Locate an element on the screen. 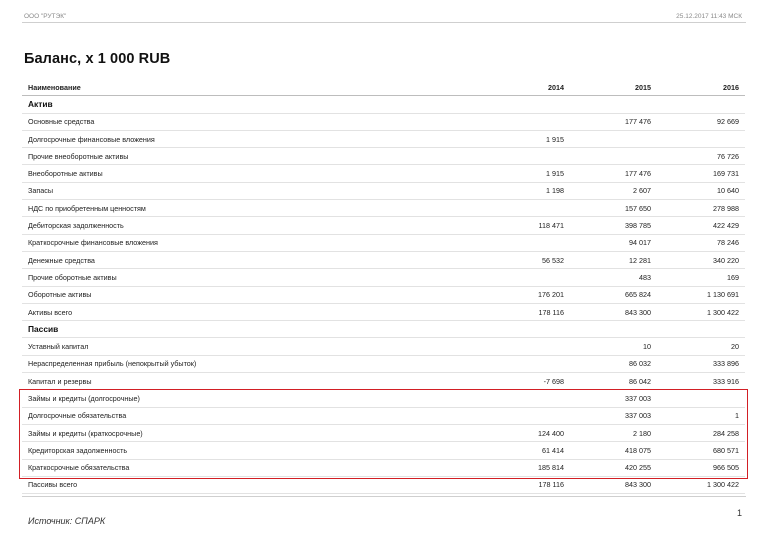  value-2015: 12 281 is located at coordinates (613, 260).